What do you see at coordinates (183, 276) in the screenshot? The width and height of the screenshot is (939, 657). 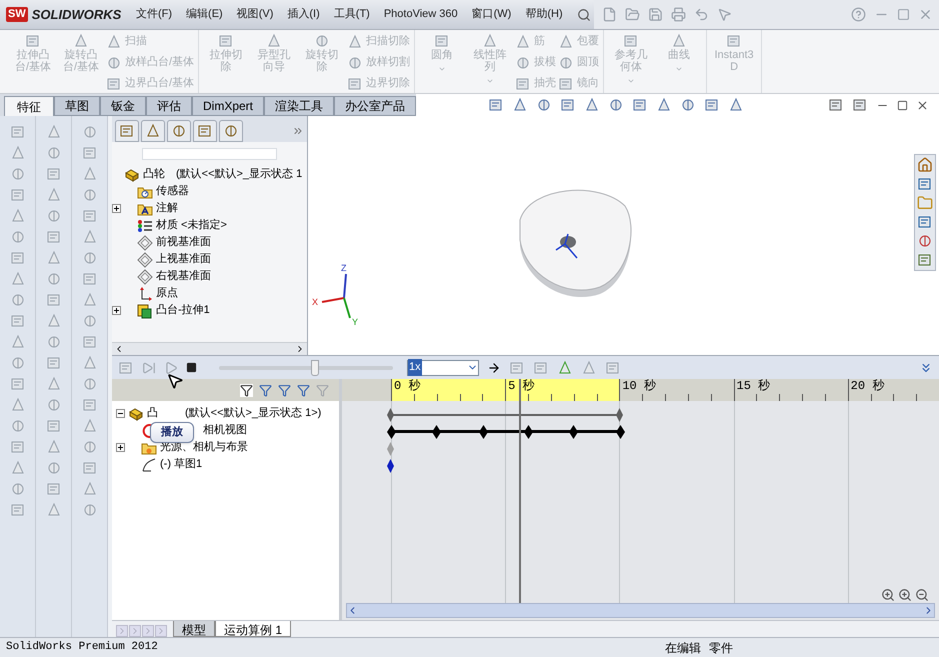 I see `tree-item: 右视基准面` at bounding box center [183, 276].